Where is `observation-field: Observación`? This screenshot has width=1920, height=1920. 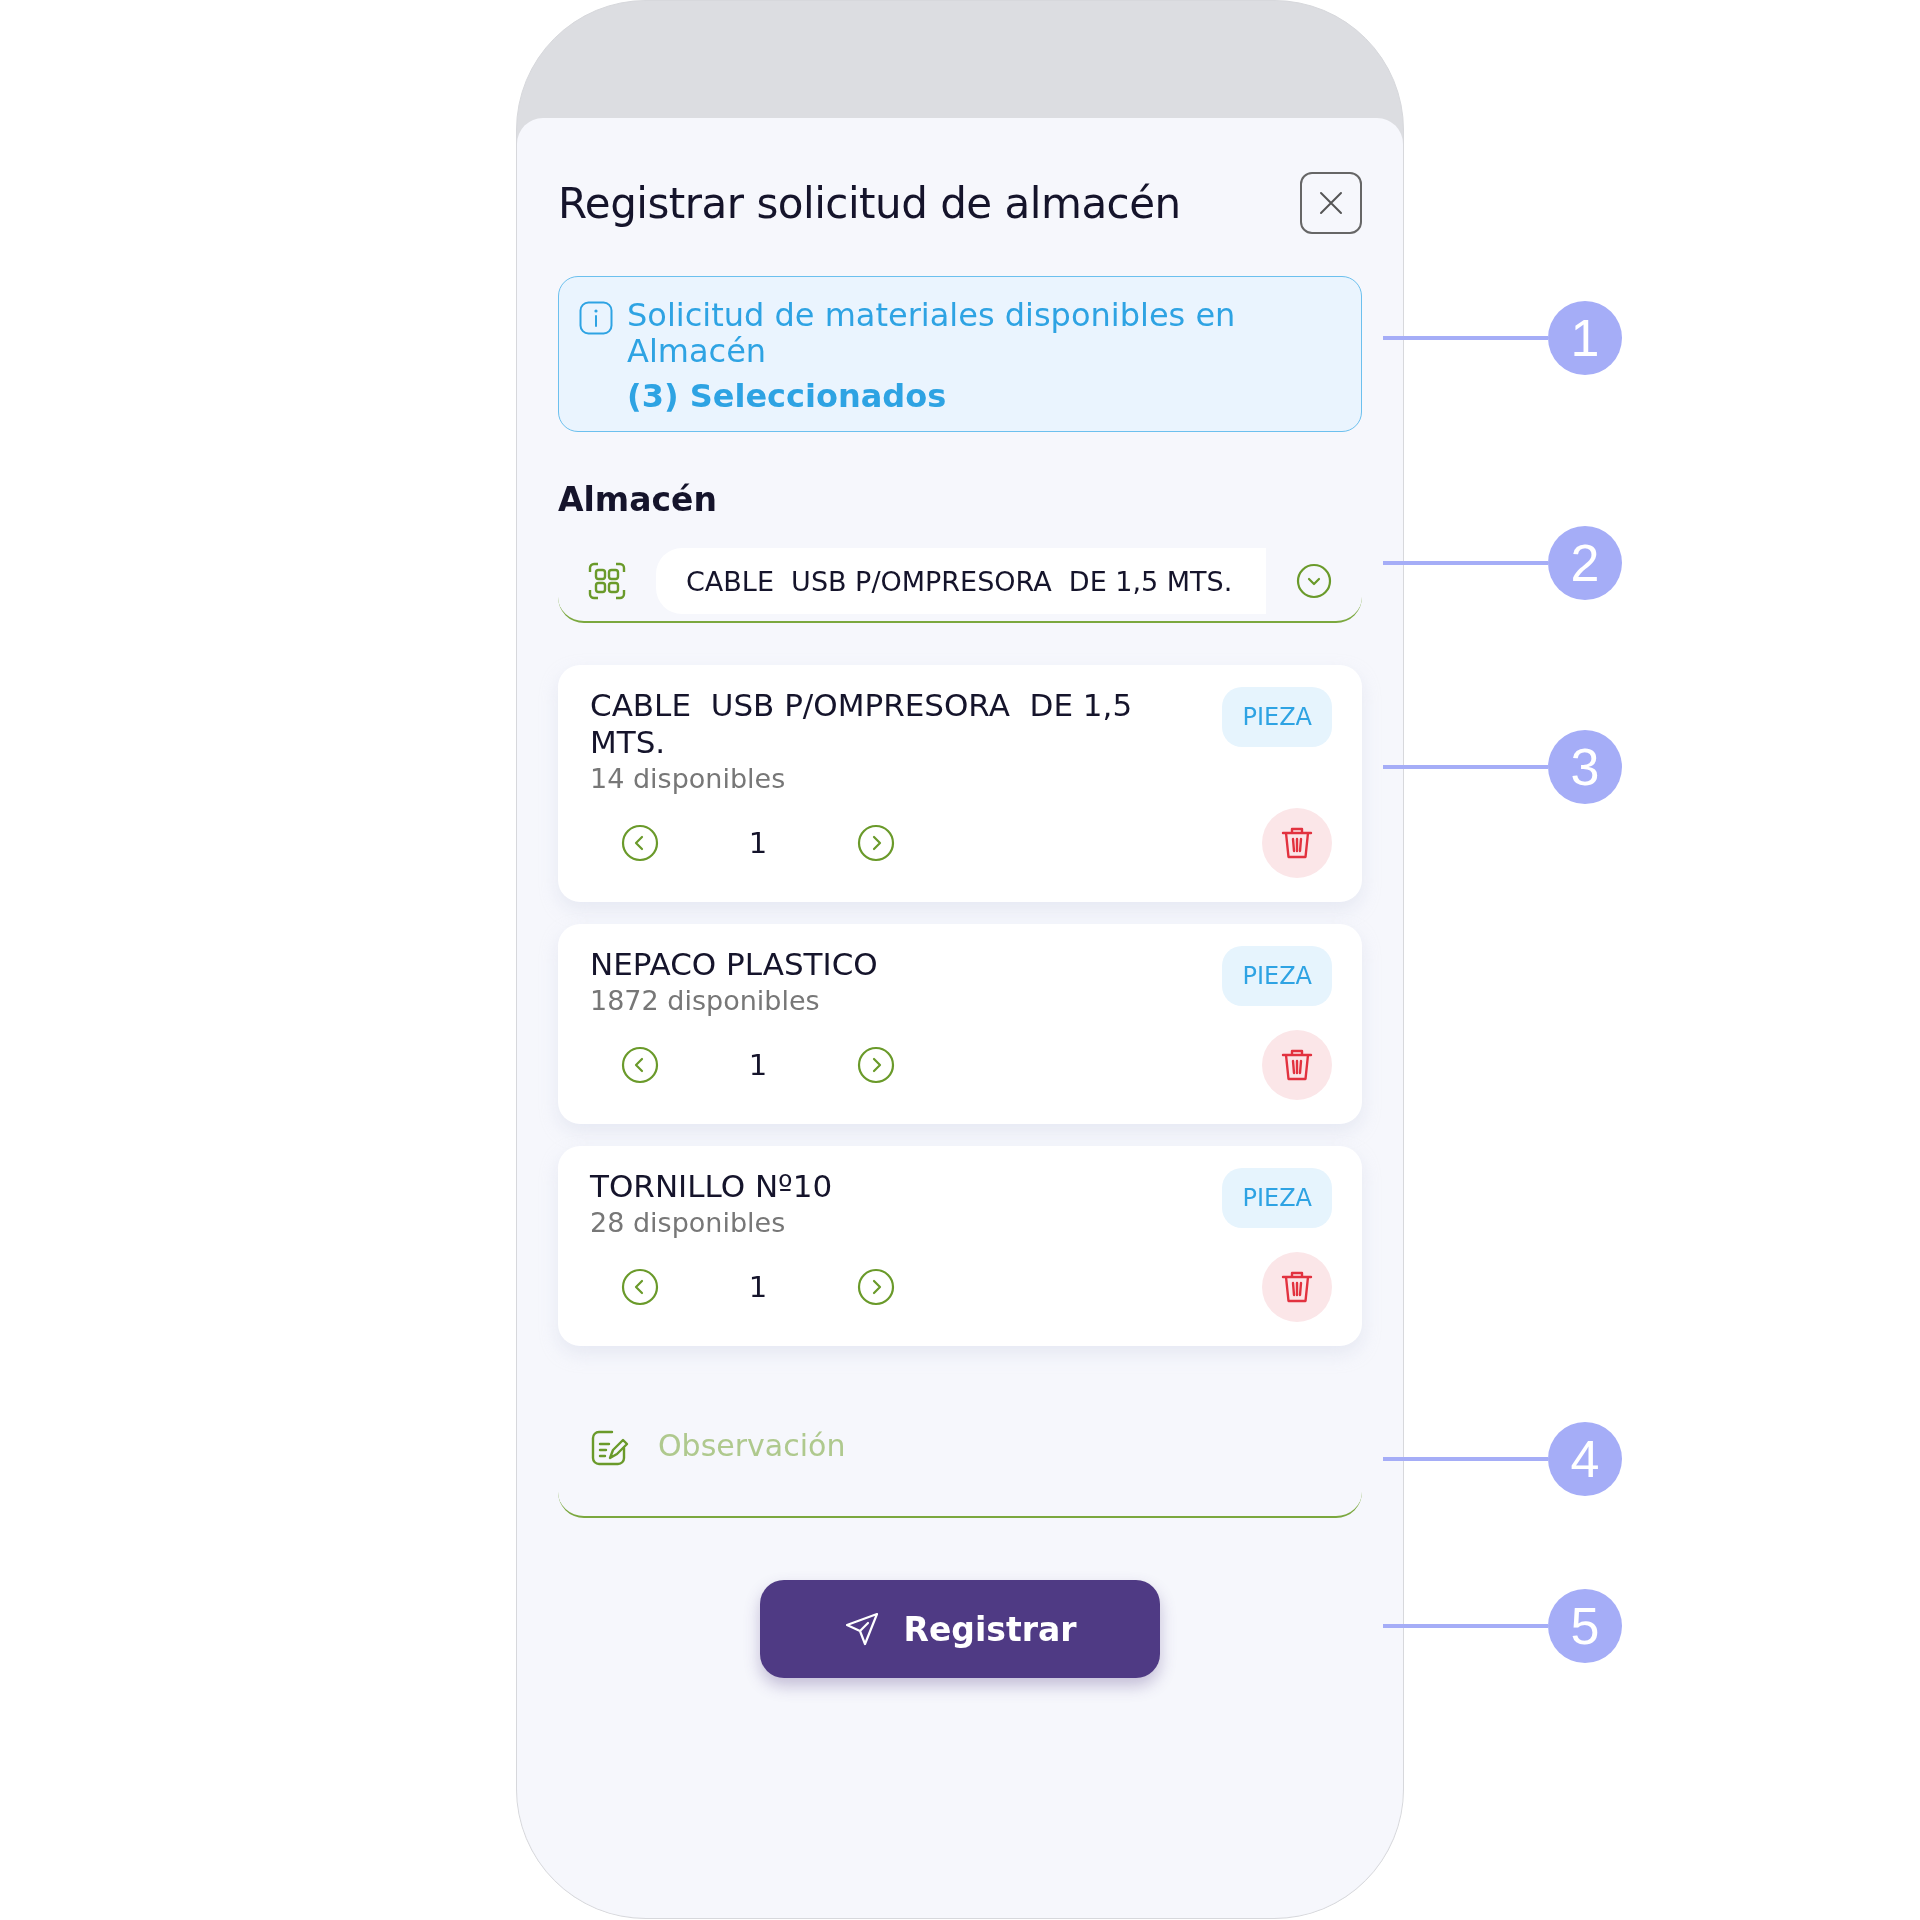
observation-field: Observación is located at coordinates (994, 1445).